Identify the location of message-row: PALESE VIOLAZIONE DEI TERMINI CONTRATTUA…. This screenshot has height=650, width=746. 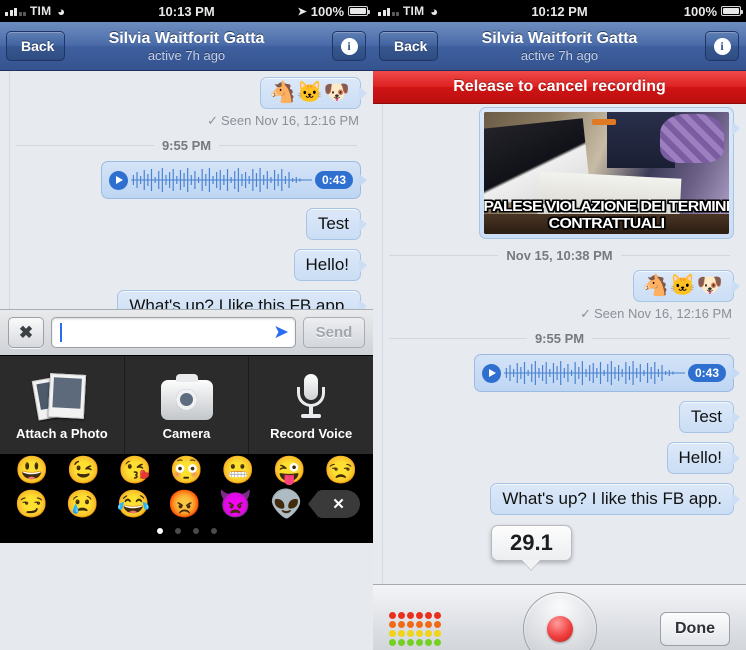
(559, 173).